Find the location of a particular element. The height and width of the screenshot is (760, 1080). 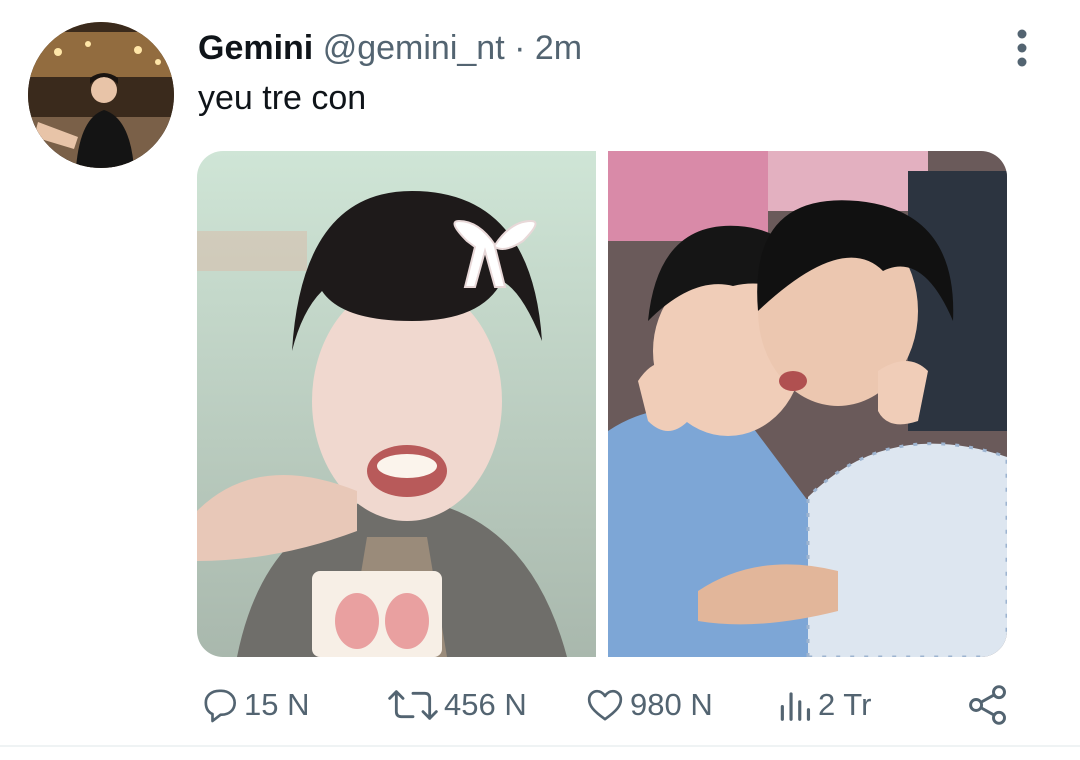

author-avatar is located at coordinates (101, 95).